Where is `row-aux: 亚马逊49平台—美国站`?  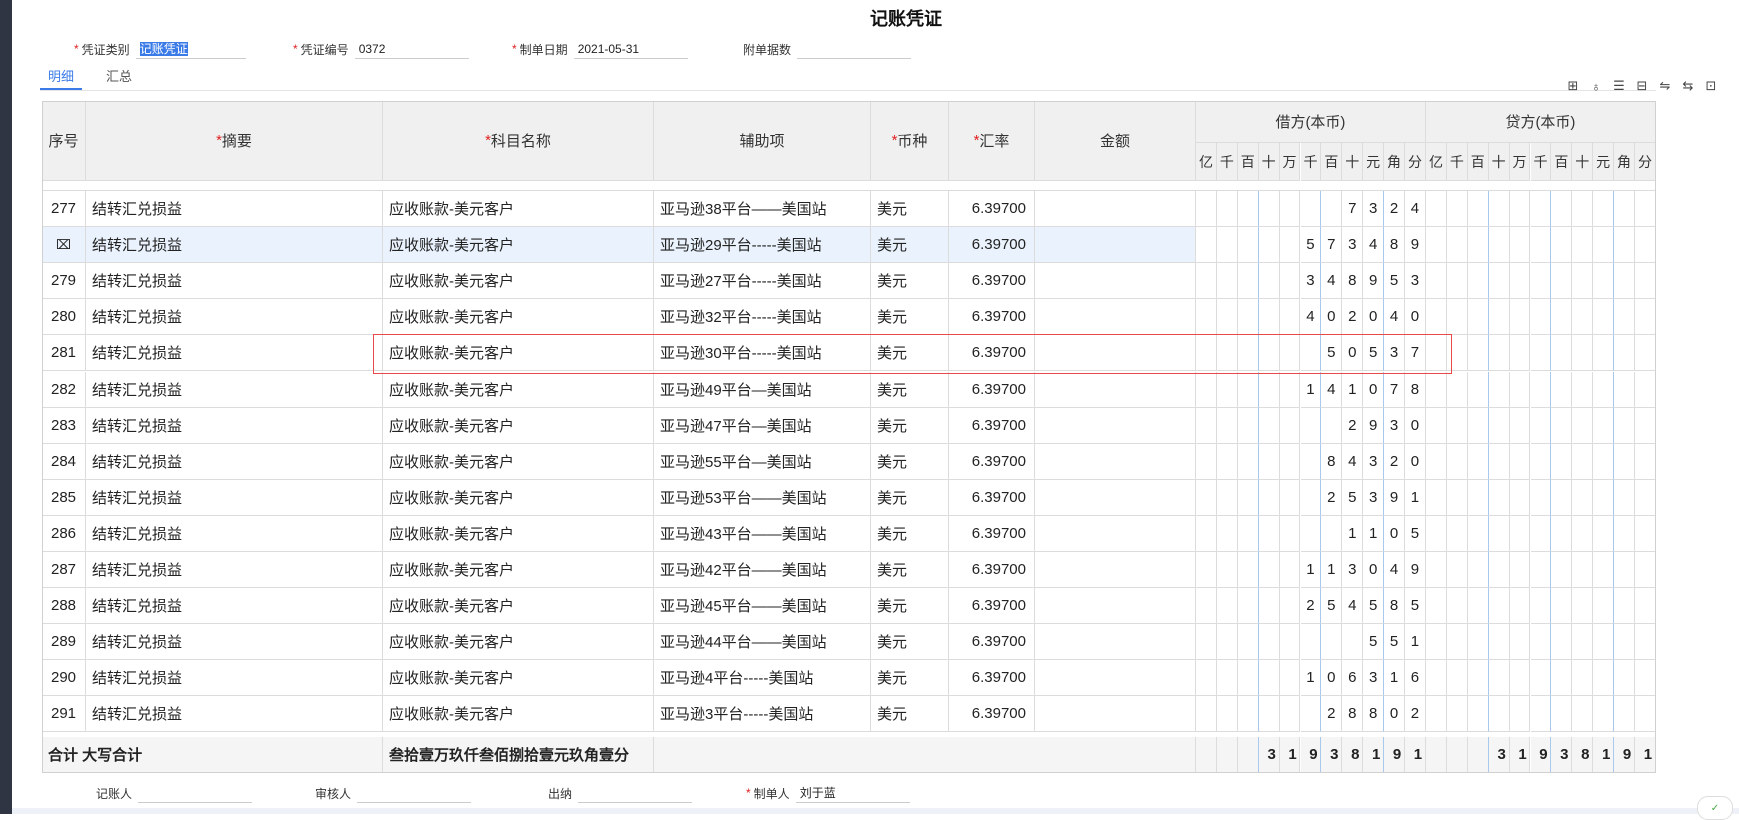
row-aux: 亚马逊49平台—美国站 is located at coordinates (762, 389).